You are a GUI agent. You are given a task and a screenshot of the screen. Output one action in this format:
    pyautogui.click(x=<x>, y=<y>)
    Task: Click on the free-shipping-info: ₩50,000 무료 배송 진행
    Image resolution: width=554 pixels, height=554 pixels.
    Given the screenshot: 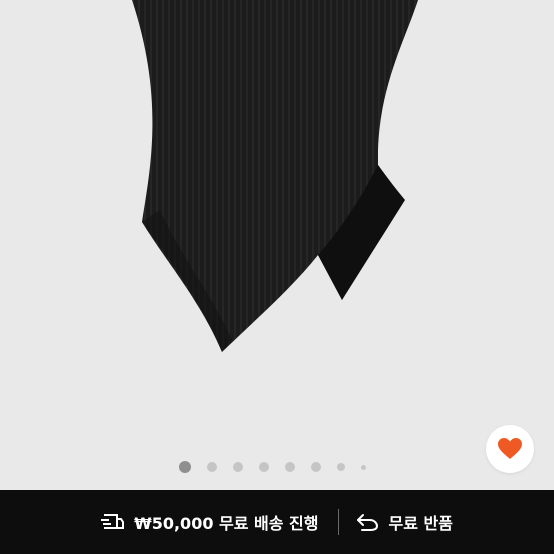 What is the action you would take?
    pyautogui.click(x=209, y=522)
    